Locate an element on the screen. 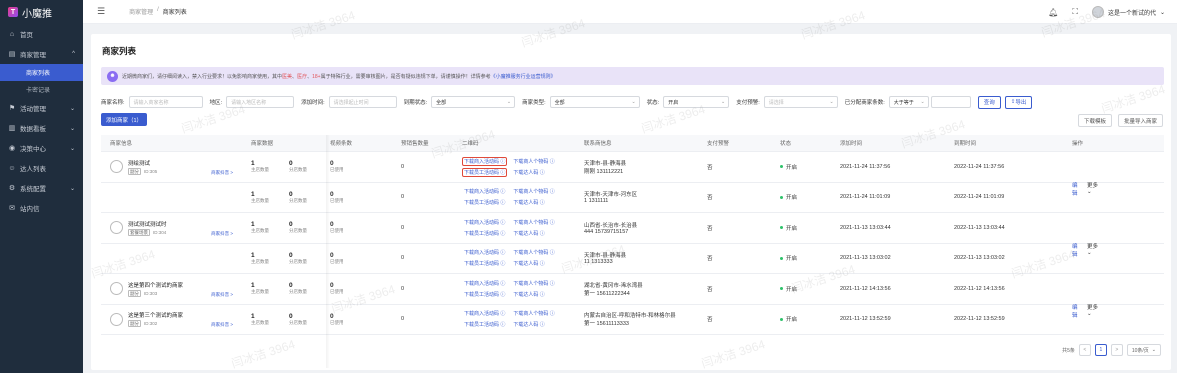 This screenshot has height=373, width=1177. search-button: 查询 is located at coordinates (989, 102).